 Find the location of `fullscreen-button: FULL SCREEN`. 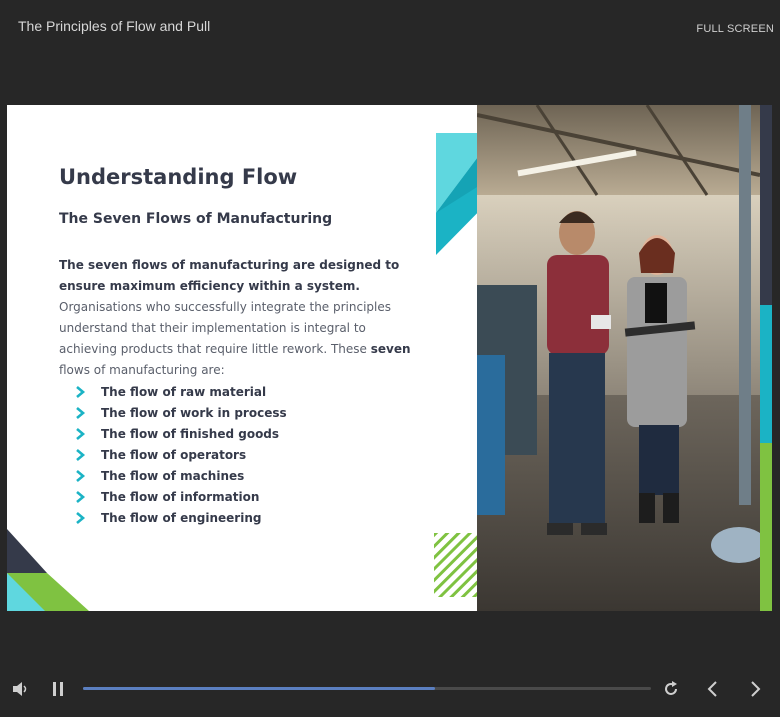

fullscreen-button: FULL SCREEN is located at coordinates (735, 29).